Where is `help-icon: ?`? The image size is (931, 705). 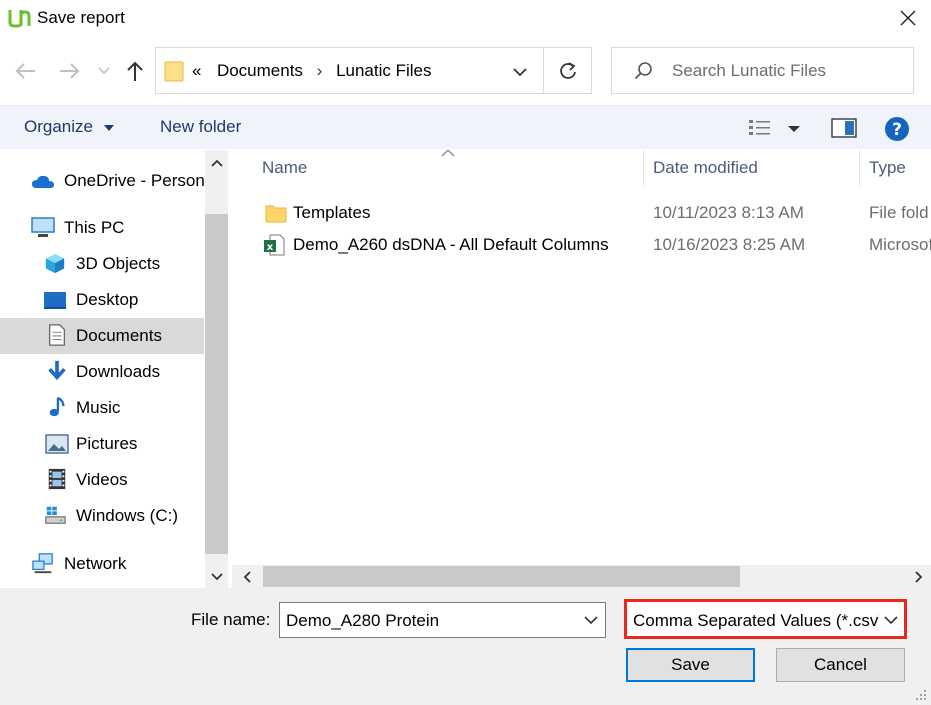 help-icon: ? is located at coordinates (897, 129).